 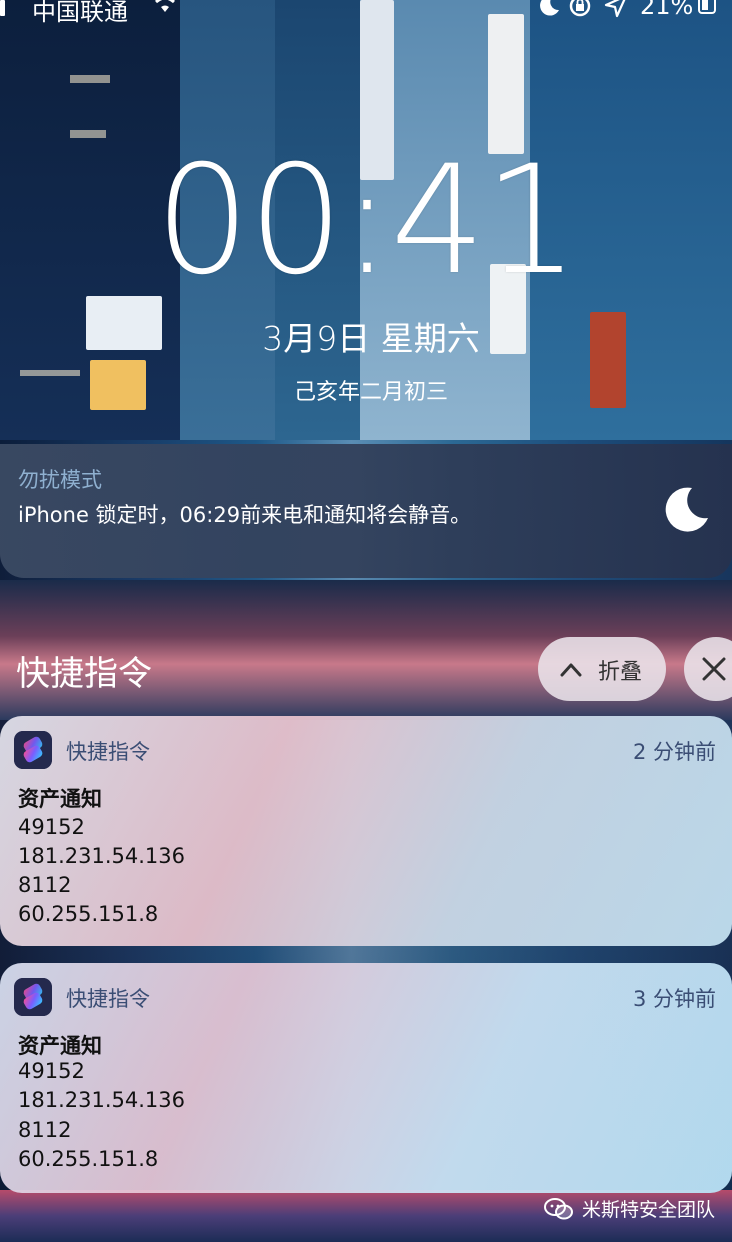 What do you see at coordinates (371, 338) in the screenshot?
I see `lock-screen-date: 3月9日 星期六` at bounding box center [371, 338].